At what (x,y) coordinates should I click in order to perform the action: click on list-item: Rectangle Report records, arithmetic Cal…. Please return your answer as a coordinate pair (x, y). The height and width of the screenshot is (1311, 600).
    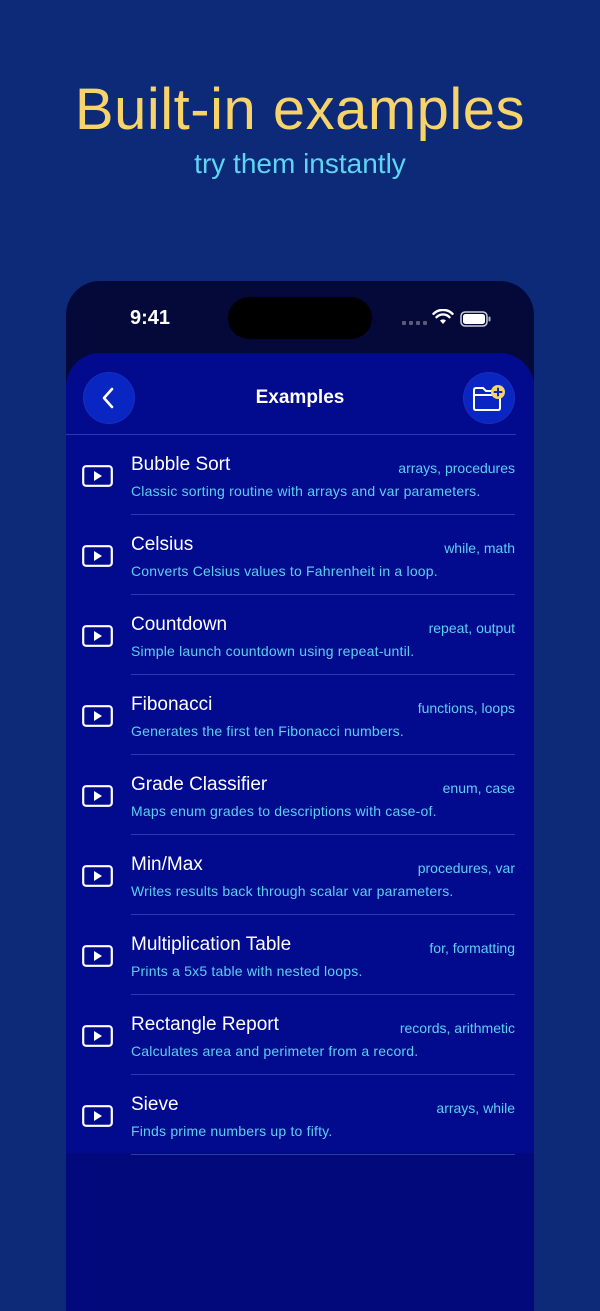
    Looking at the image, I should click on (300, 1035).